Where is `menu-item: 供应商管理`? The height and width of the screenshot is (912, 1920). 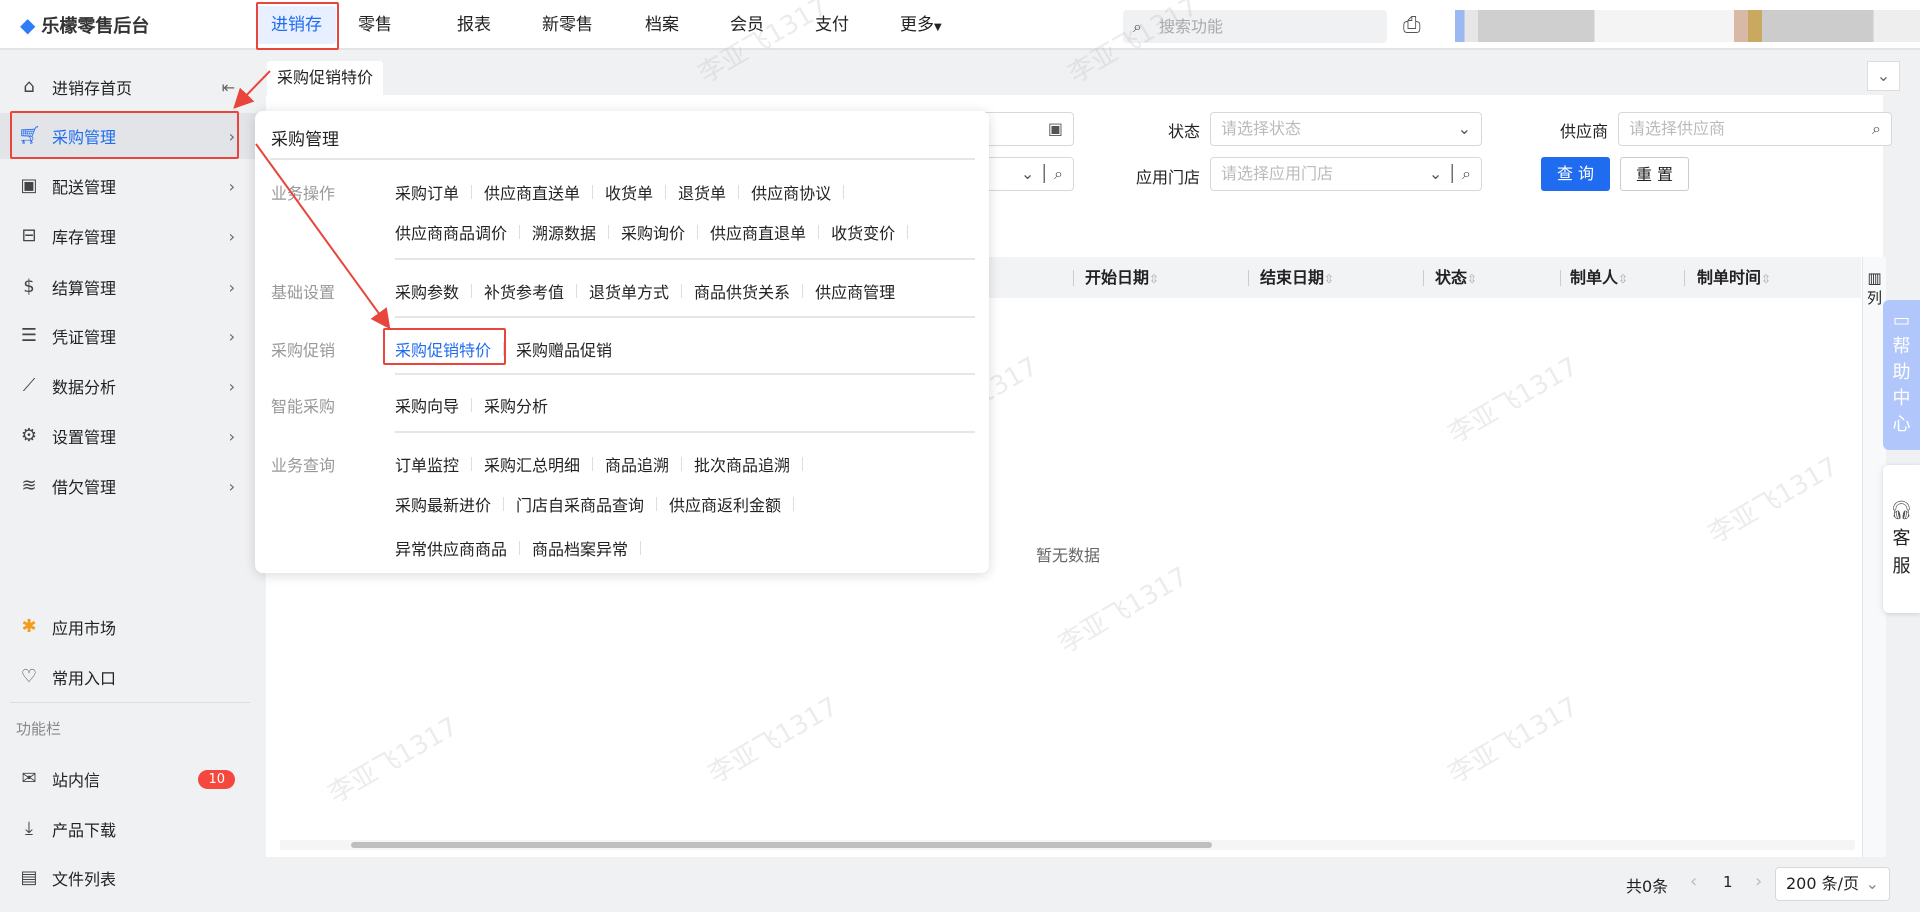
menu-item: 供应商管理 is located at coordinates (855, 291).